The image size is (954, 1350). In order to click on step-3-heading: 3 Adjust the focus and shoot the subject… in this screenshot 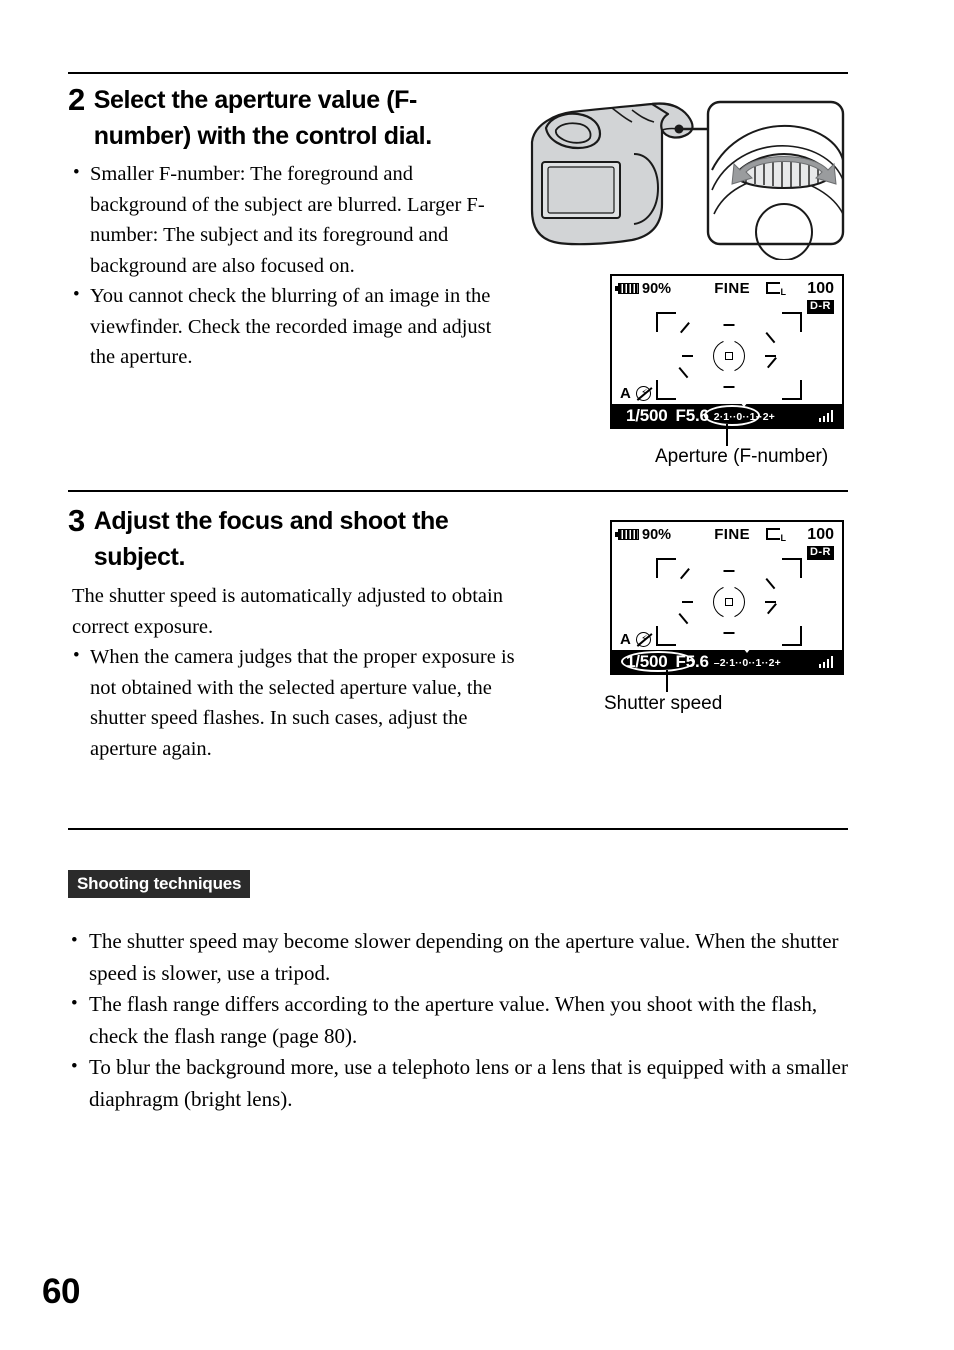, I will do `click(303, 539)`.